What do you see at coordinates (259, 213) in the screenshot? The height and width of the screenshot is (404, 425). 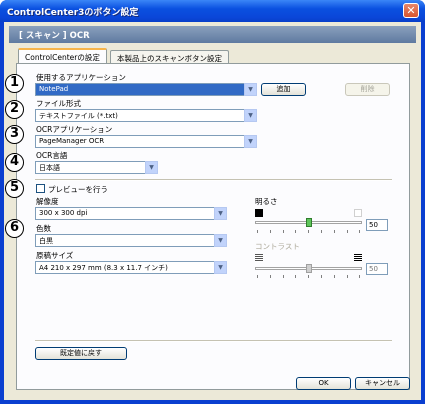 I see `brightness-dark-icon` at bounding box center [259, 213].